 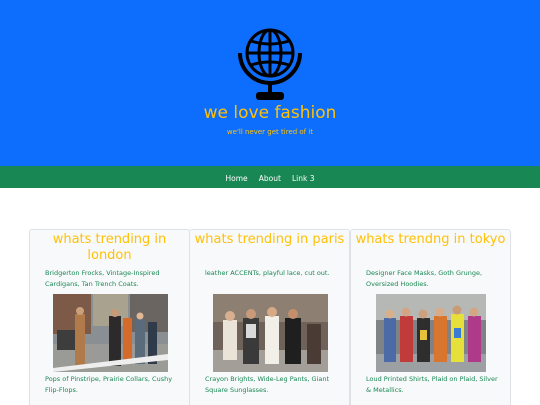 I want to click on nav-link-about: About, so click(x=270, y=179).